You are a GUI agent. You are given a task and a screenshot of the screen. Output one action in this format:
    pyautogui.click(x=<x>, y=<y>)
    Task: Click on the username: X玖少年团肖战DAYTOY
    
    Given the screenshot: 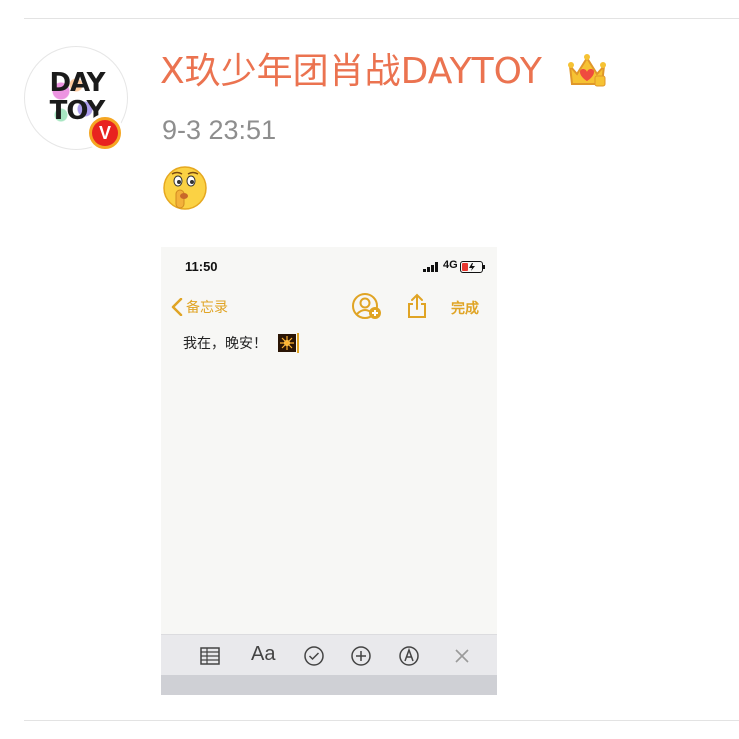 What is the action you would take?
    pyautogui.click(x=351, y=72)
    